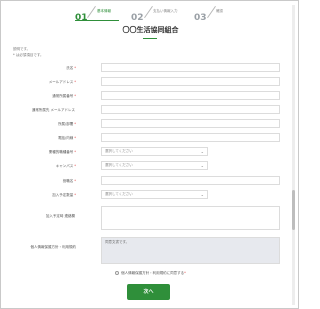 The image size is (320, 309). I want to click on step-2-number: 02, so click(137, 18).